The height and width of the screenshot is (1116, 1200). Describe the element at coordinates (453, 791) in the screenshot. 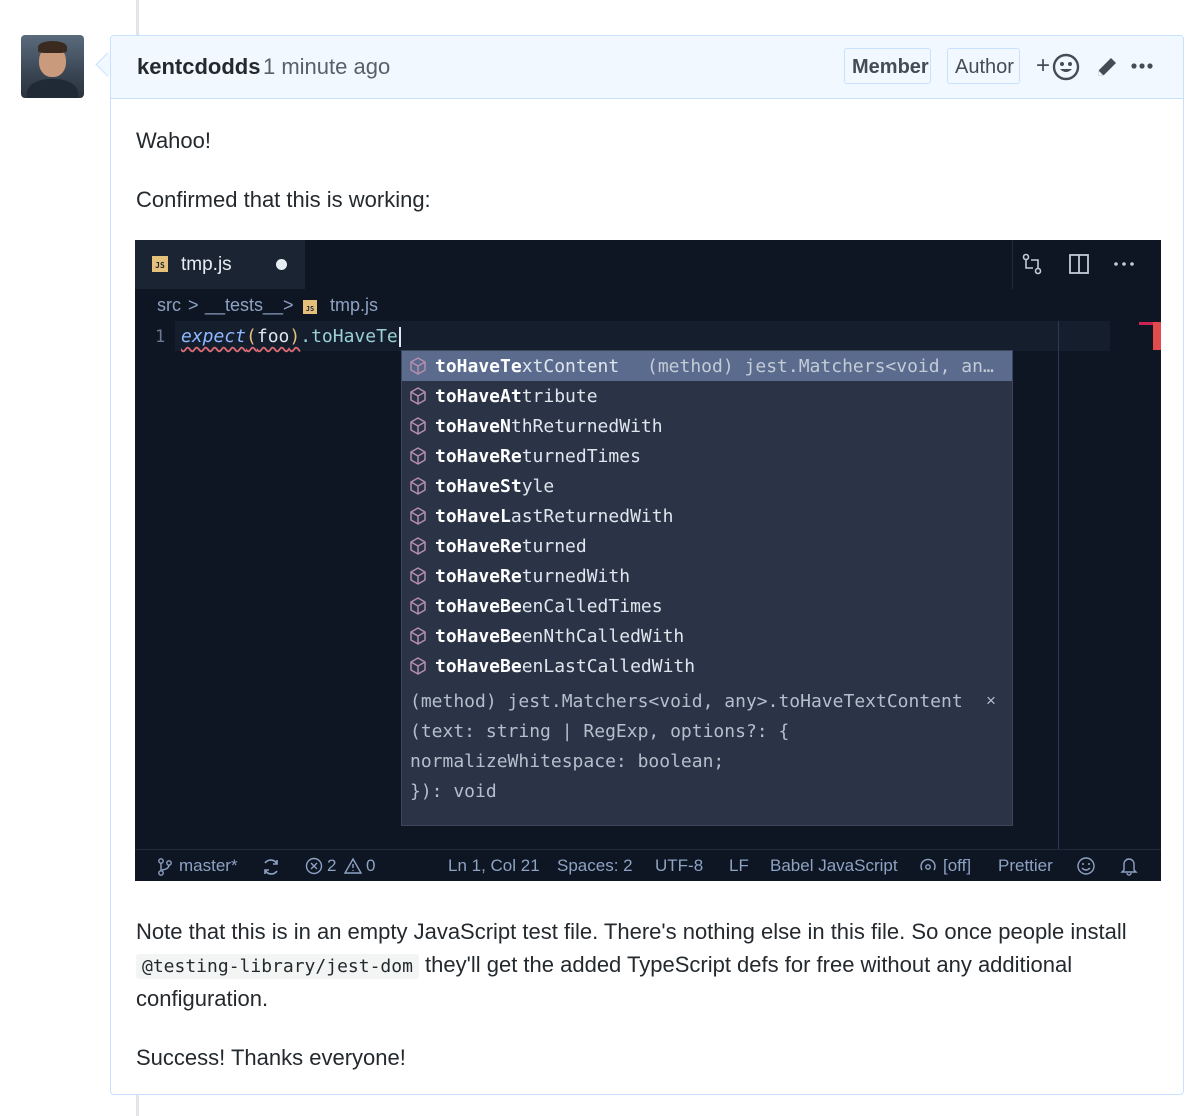

I see `doc-line: }): void` at that location.